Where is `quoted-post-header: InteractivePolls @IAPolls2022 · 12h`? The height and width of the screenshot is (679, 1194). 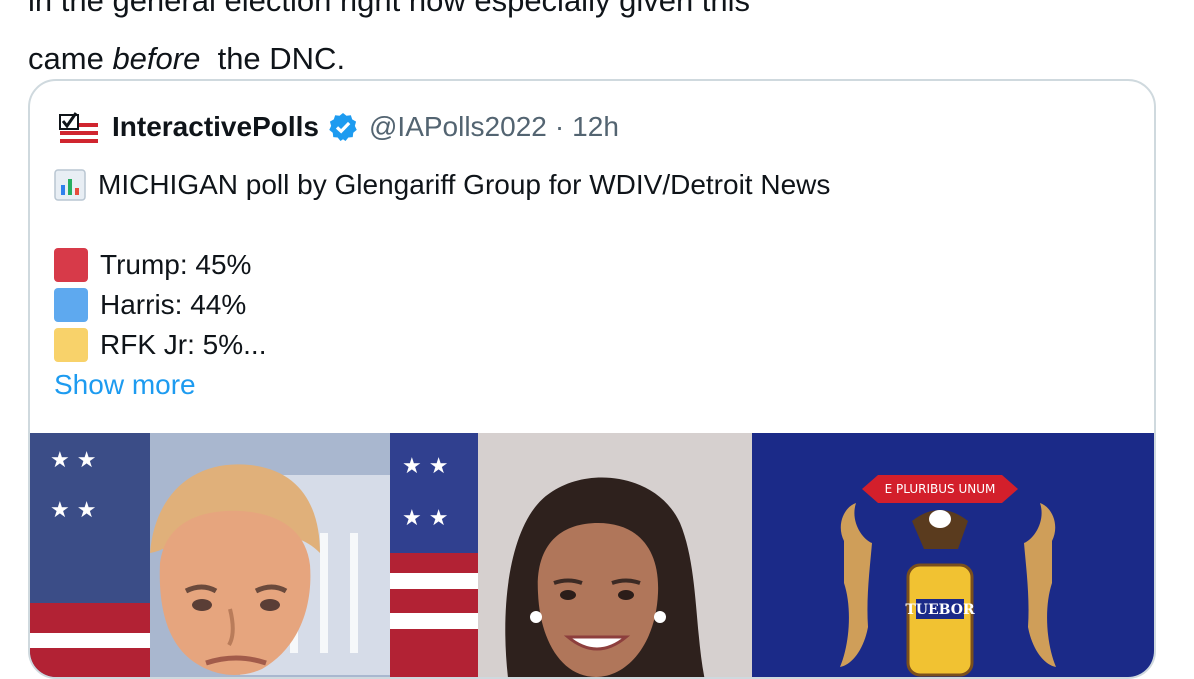 quoted-post-header: InteractivePolls @IAPolls2022 · 12h is located at coordinates (336, 127).